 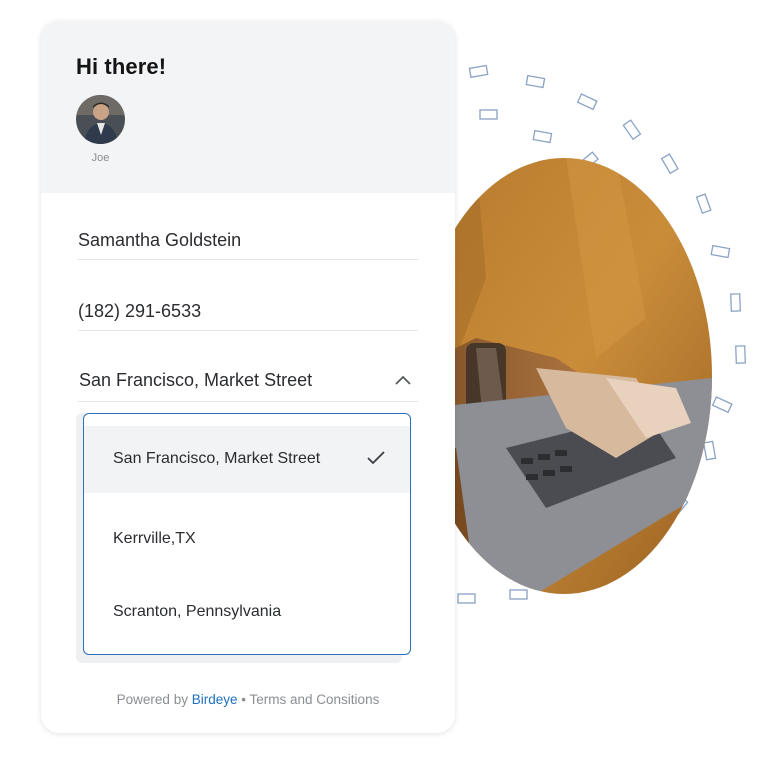 I want to click on avatar-photo, so click(x=100, y=119).